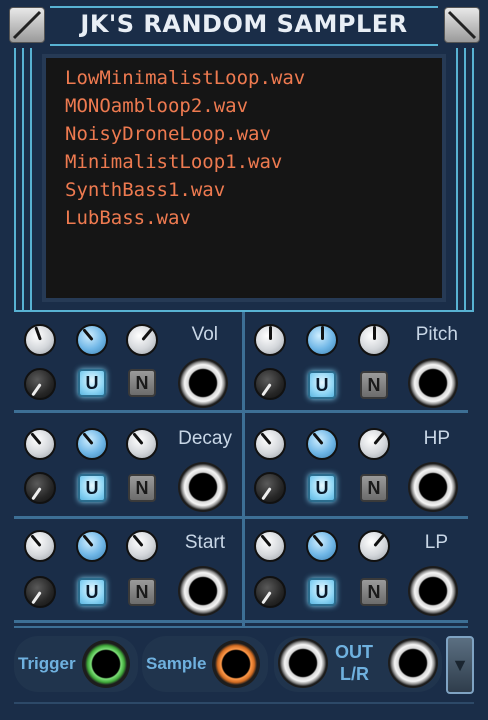 The height and width of the screenshot is (720, 488). Describe the element at coordinates (145, 190) in the screenshot. I see `file-item: SynthBass1.wav` at that location.